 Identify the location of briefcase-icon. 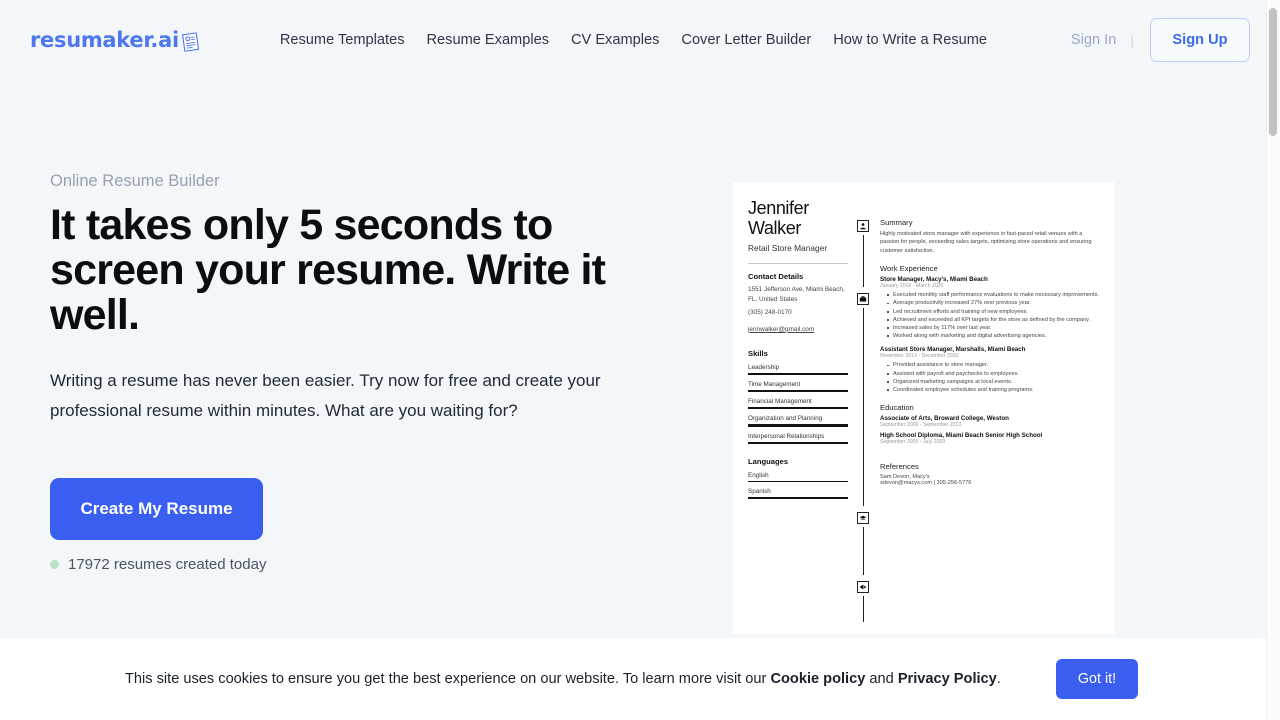
(863, 299).